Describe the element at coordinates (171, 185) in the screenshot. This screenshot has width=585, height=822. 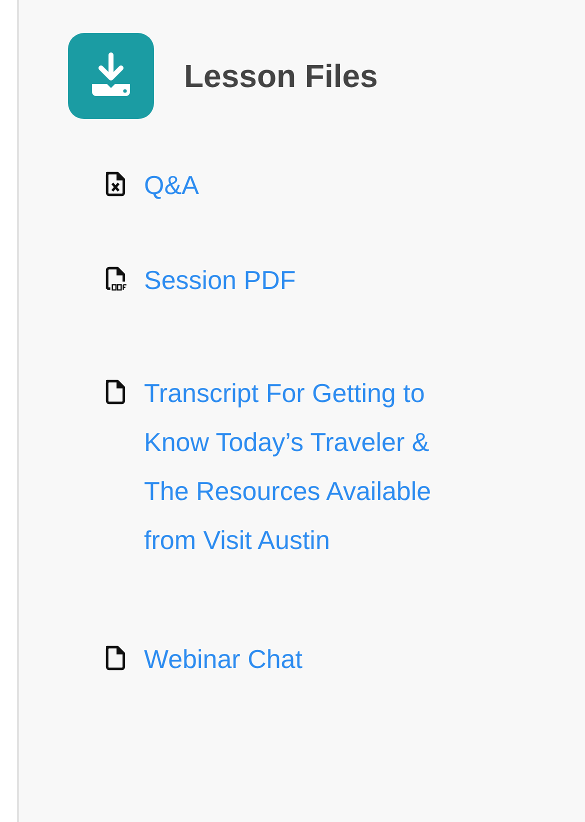
I see `file-link: Q&A` at that location.